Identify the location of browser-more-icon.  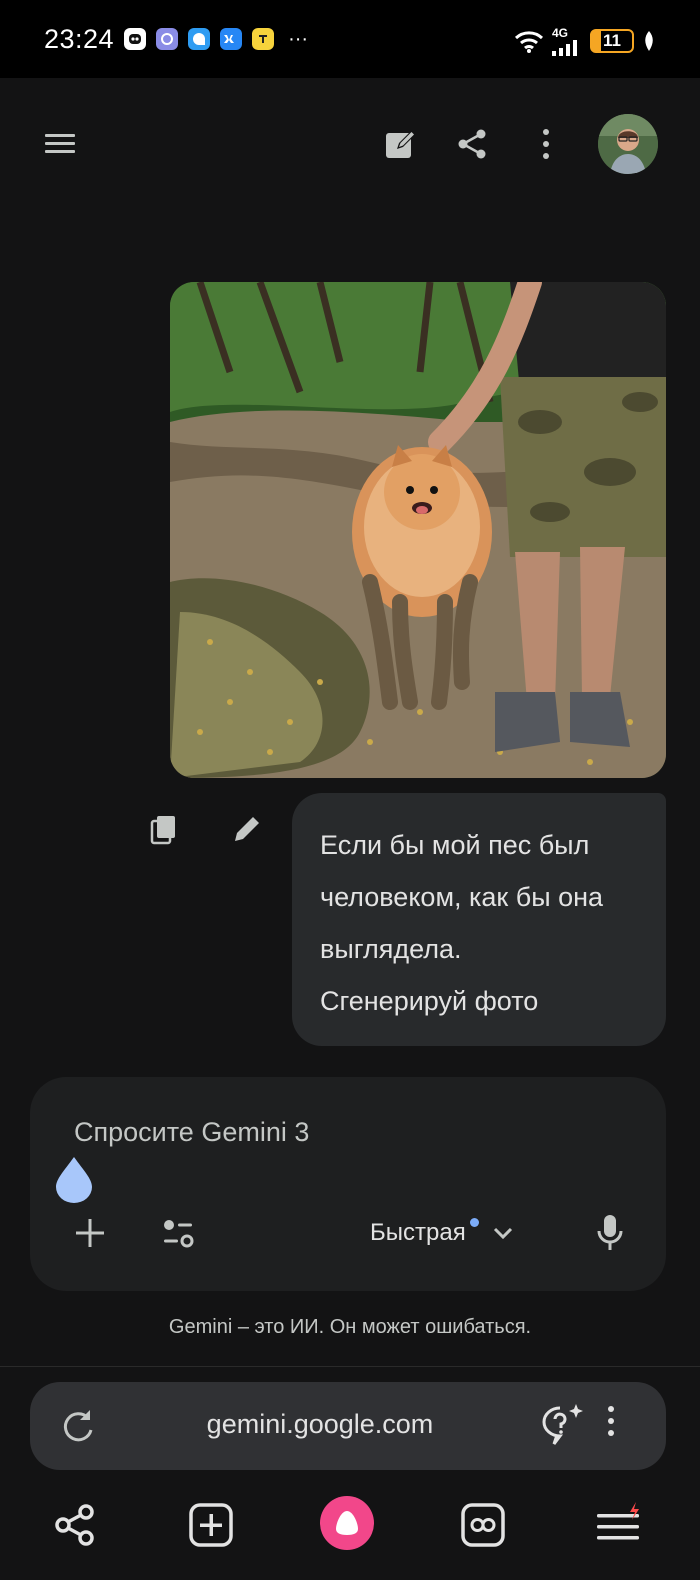
(624, 1426).